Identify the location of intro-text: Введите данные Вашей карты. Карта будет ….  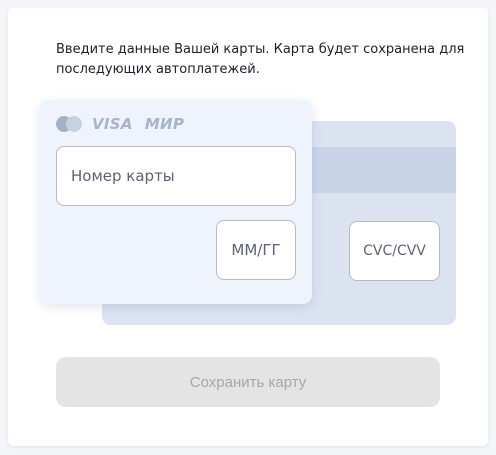
(260, 60).